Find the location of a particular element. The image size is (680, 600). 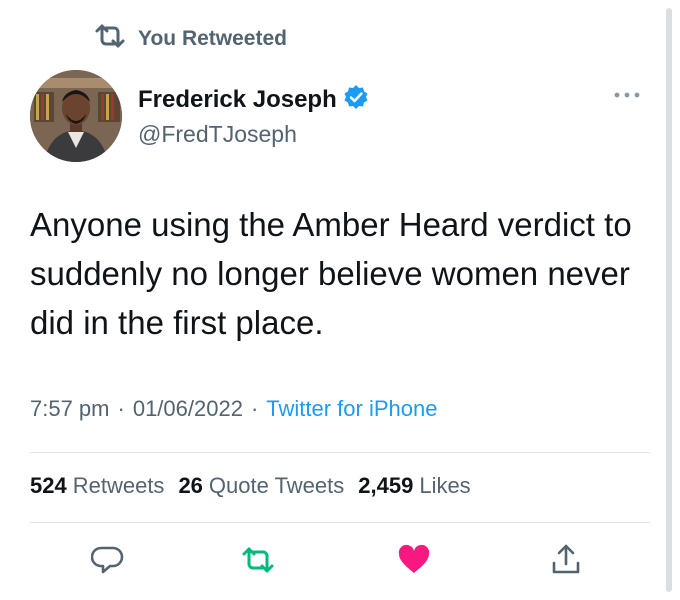

retweets-label: Retweets is located at coordinates (118, 485).